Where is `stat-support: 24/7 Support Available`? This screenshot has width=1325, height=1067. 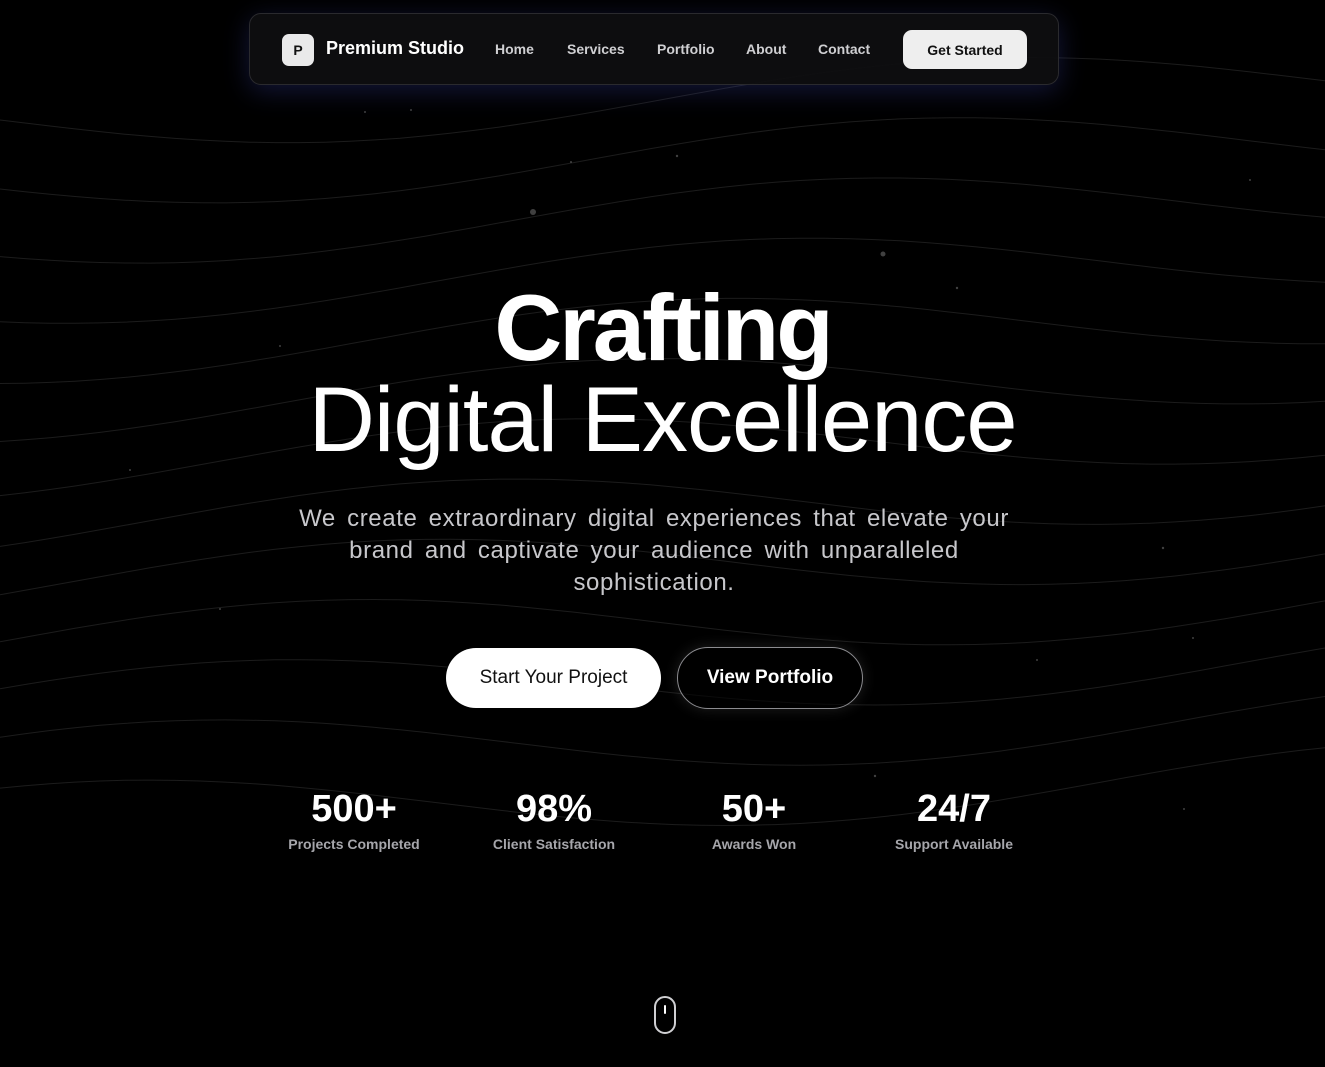
stat-support: 24/7 Support Available is located at coordinates (954, 820).